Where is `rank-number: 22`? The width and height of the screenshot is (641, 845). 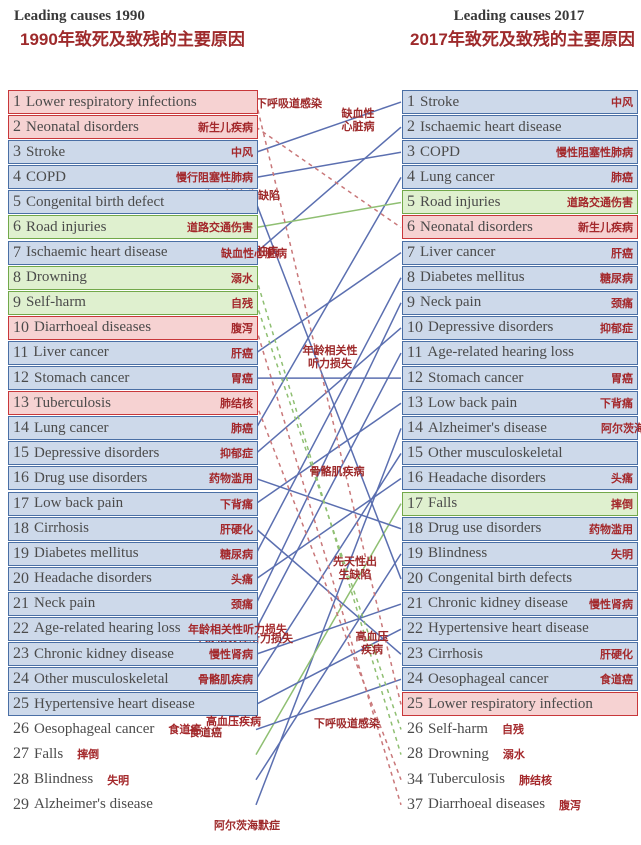 rank-number: 22 is located at coordinates (21, 628).